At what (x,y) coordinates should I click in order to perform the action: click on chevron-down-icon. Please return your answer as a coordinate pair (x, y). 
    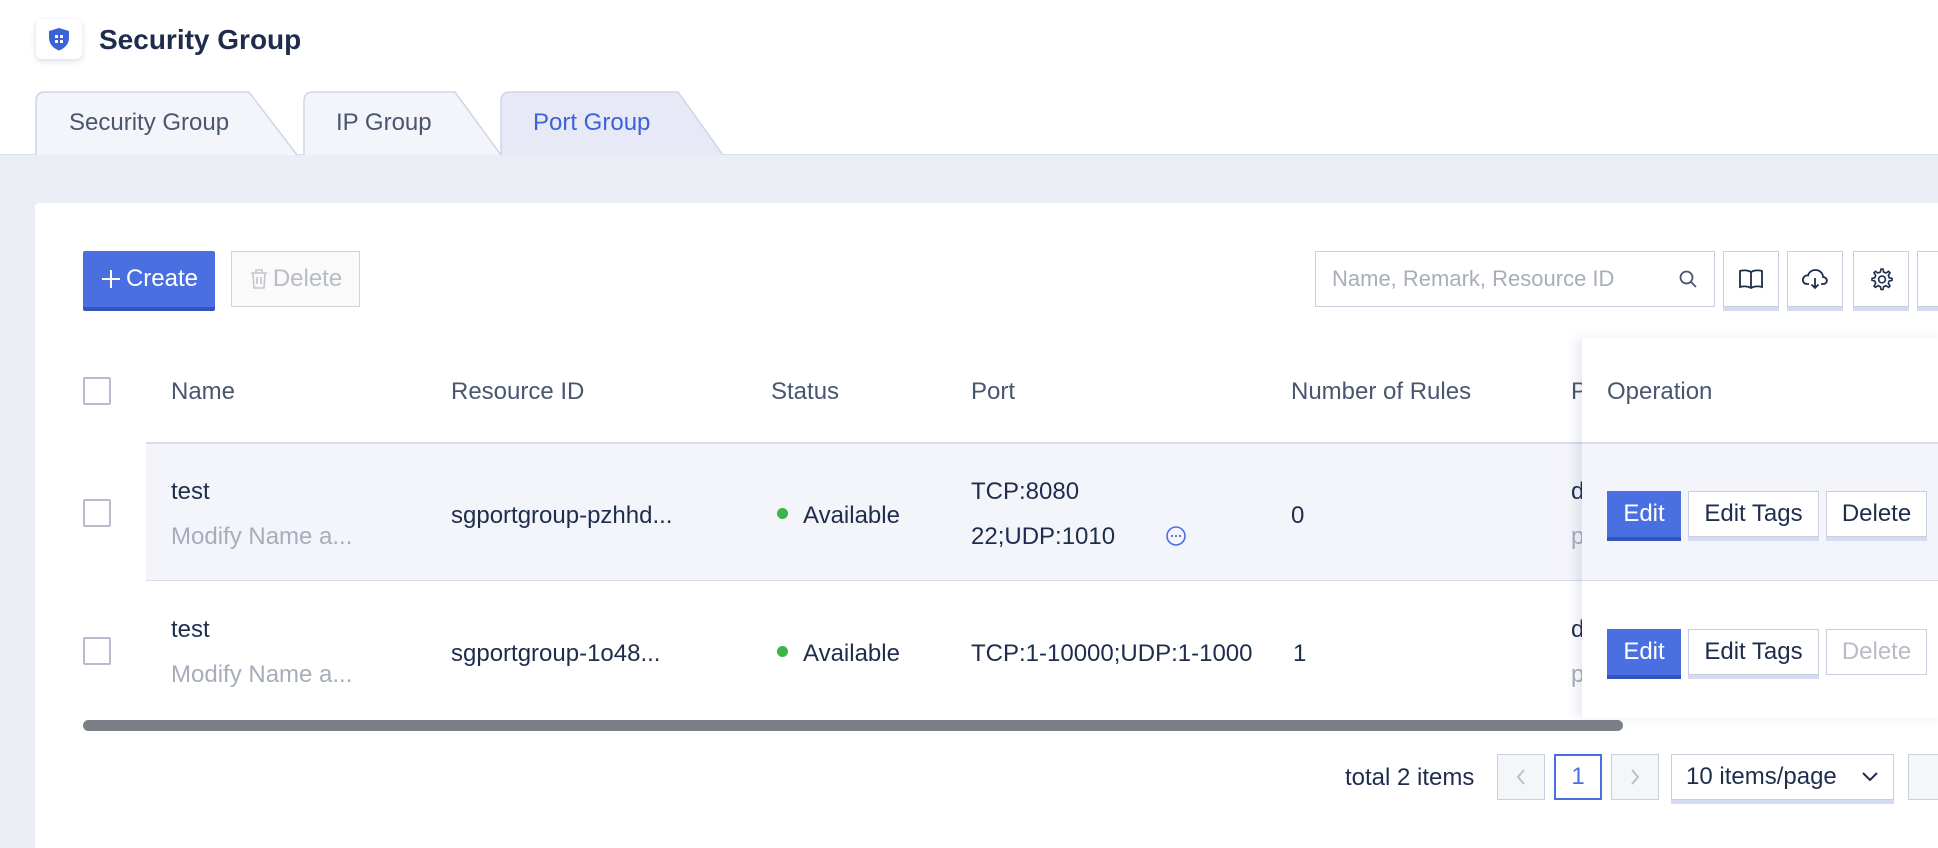
    Looking at the image, I should click on (1870, 777).